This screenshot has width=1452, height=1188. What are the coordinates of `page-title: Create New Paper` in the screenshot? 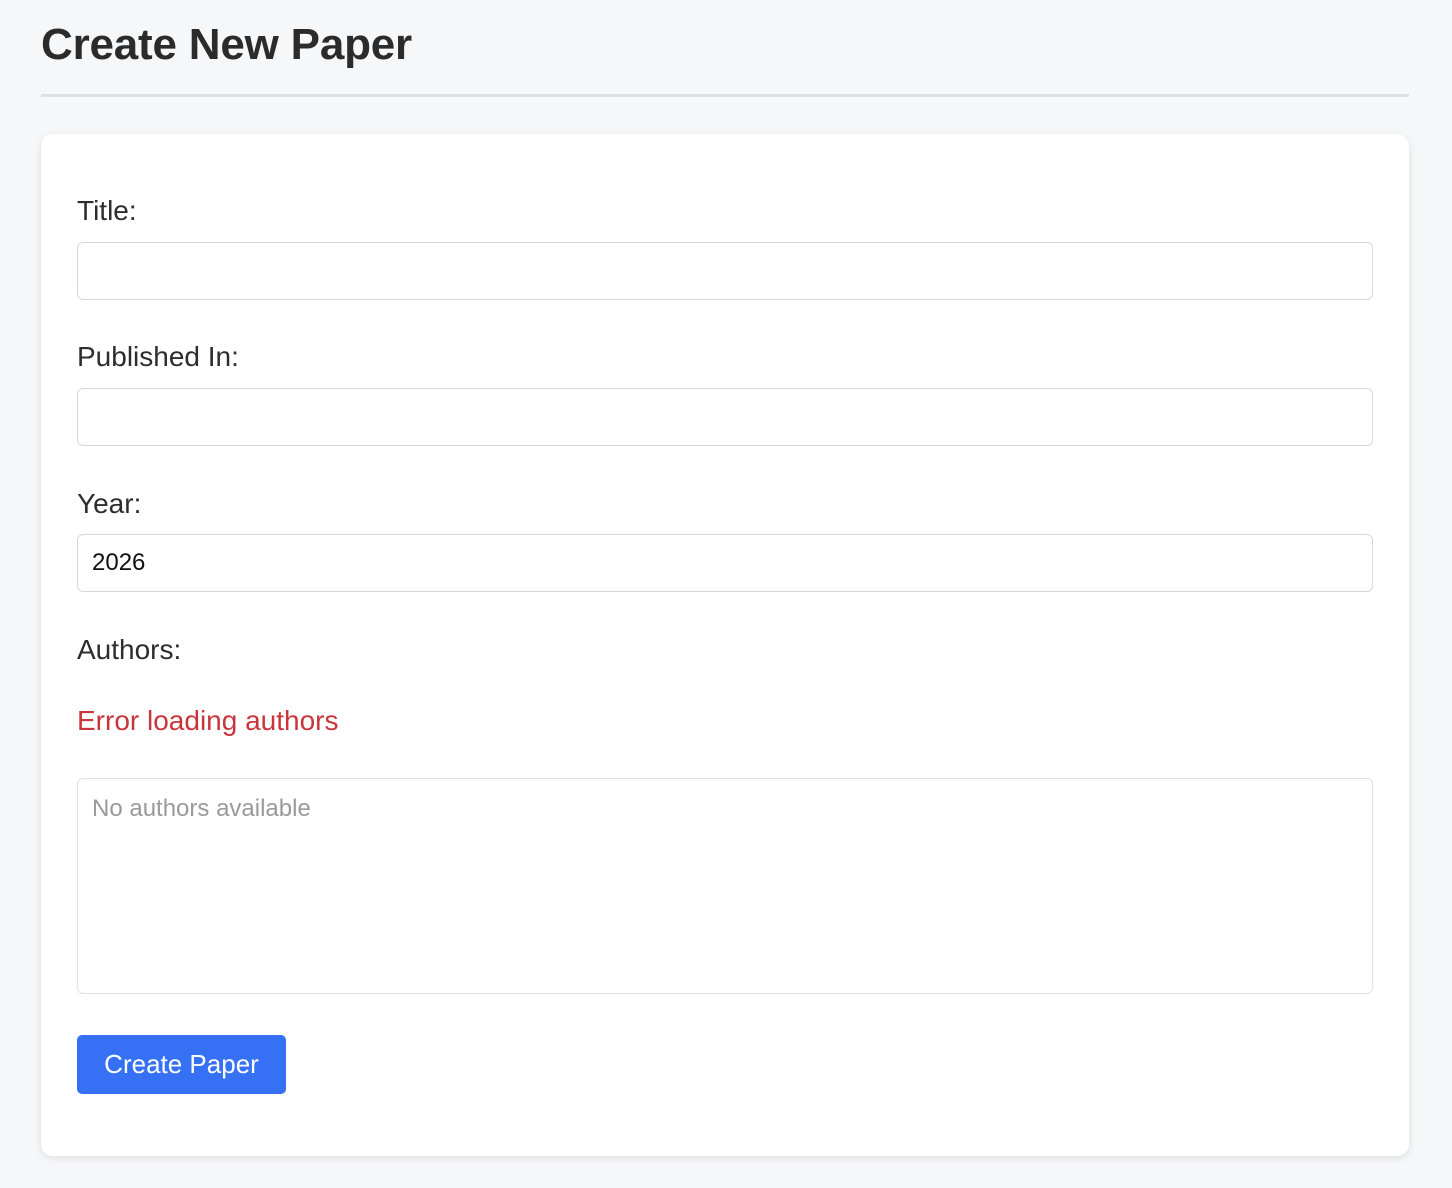 It's located at (226, 44).